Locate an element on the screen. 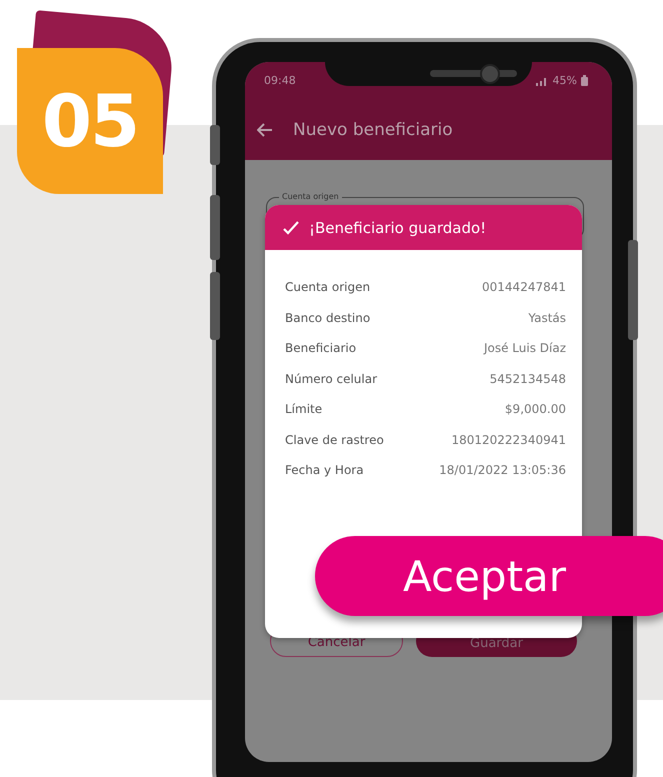 This screenshot has height=777, width=663. step-badge: 05 is located at coordinates (90, 121).